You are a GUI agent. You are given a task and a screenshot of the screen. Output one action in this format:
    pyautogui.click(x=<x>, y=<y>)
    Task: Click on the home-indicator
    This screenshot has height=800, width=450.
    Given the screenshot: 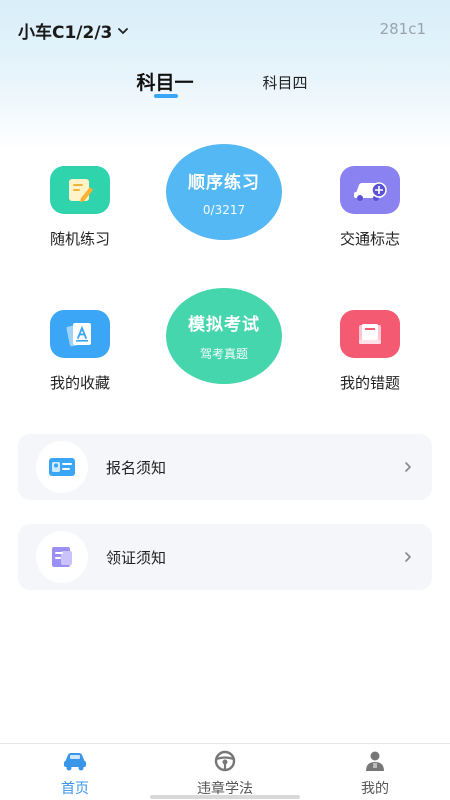 What is the action you would take?
    pyautogui.click(x=225, y=797)
    